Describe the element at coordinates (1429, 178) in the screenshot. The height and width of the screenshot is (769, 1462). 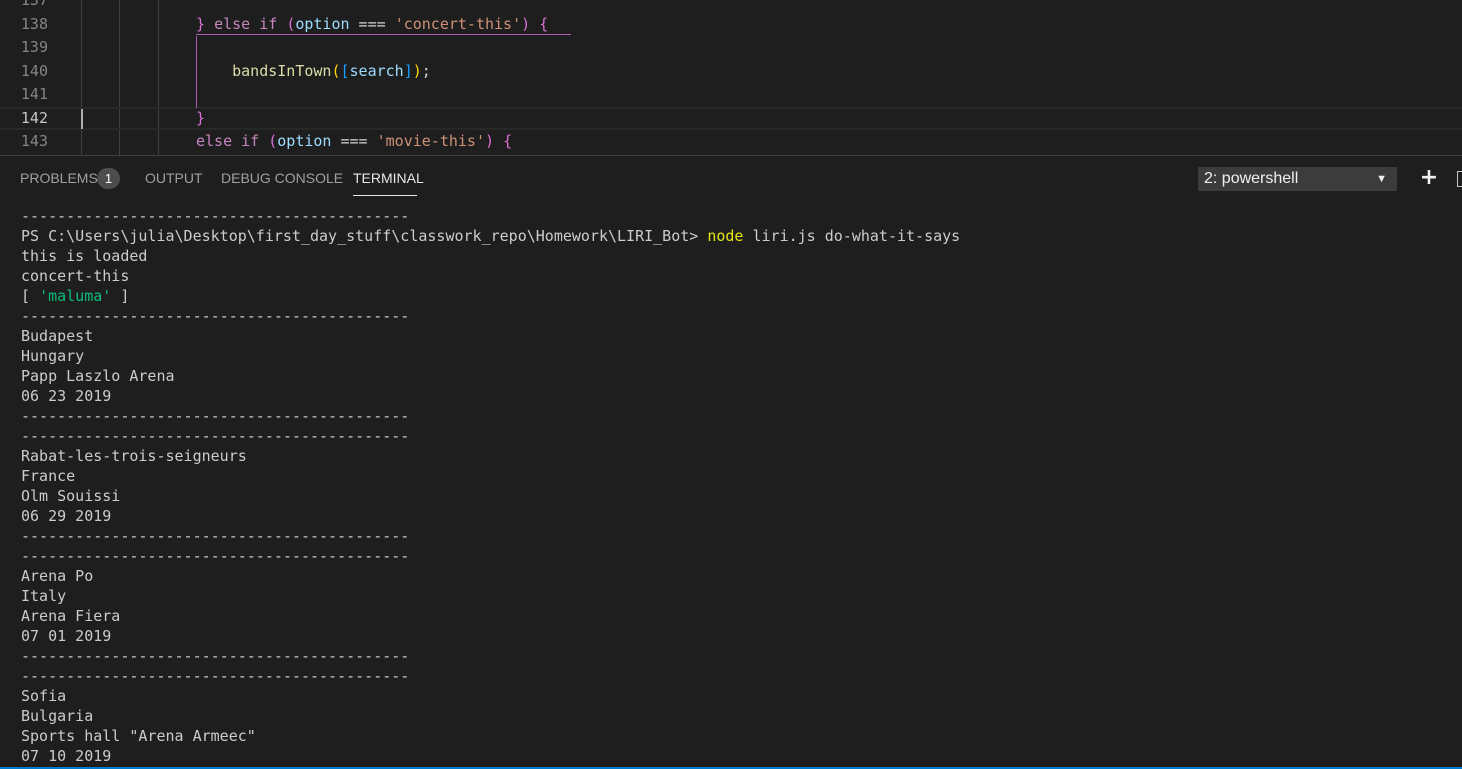
I see `plus-icon: +` at that location.